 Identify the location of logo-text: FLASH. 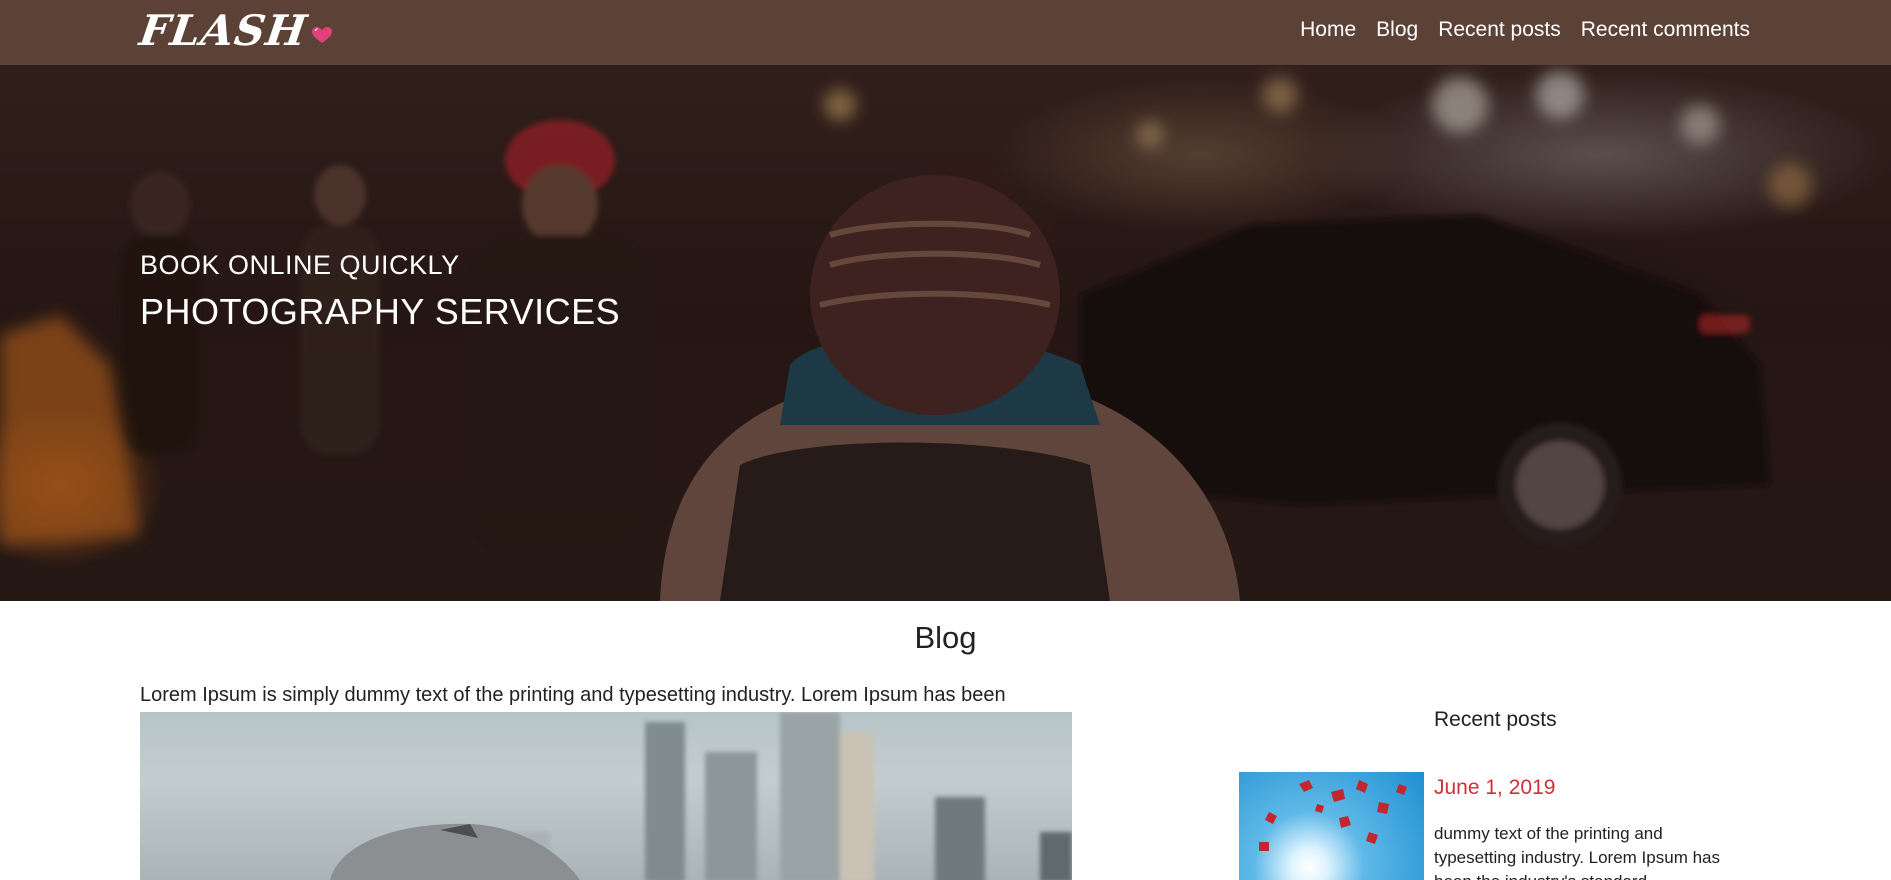
(223, 30).